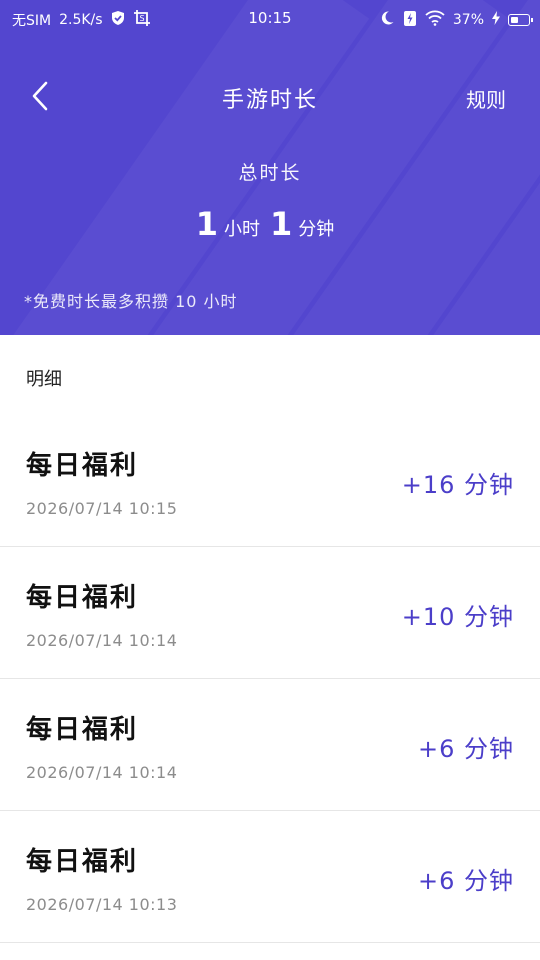 The width and height of the screenshot is (540, 960). What do you see at coordinates (131, 301) in the screenshot?
I see `accumulation-note: *免费时长最多积攒 10 小时` at bounding box center [131, 301].